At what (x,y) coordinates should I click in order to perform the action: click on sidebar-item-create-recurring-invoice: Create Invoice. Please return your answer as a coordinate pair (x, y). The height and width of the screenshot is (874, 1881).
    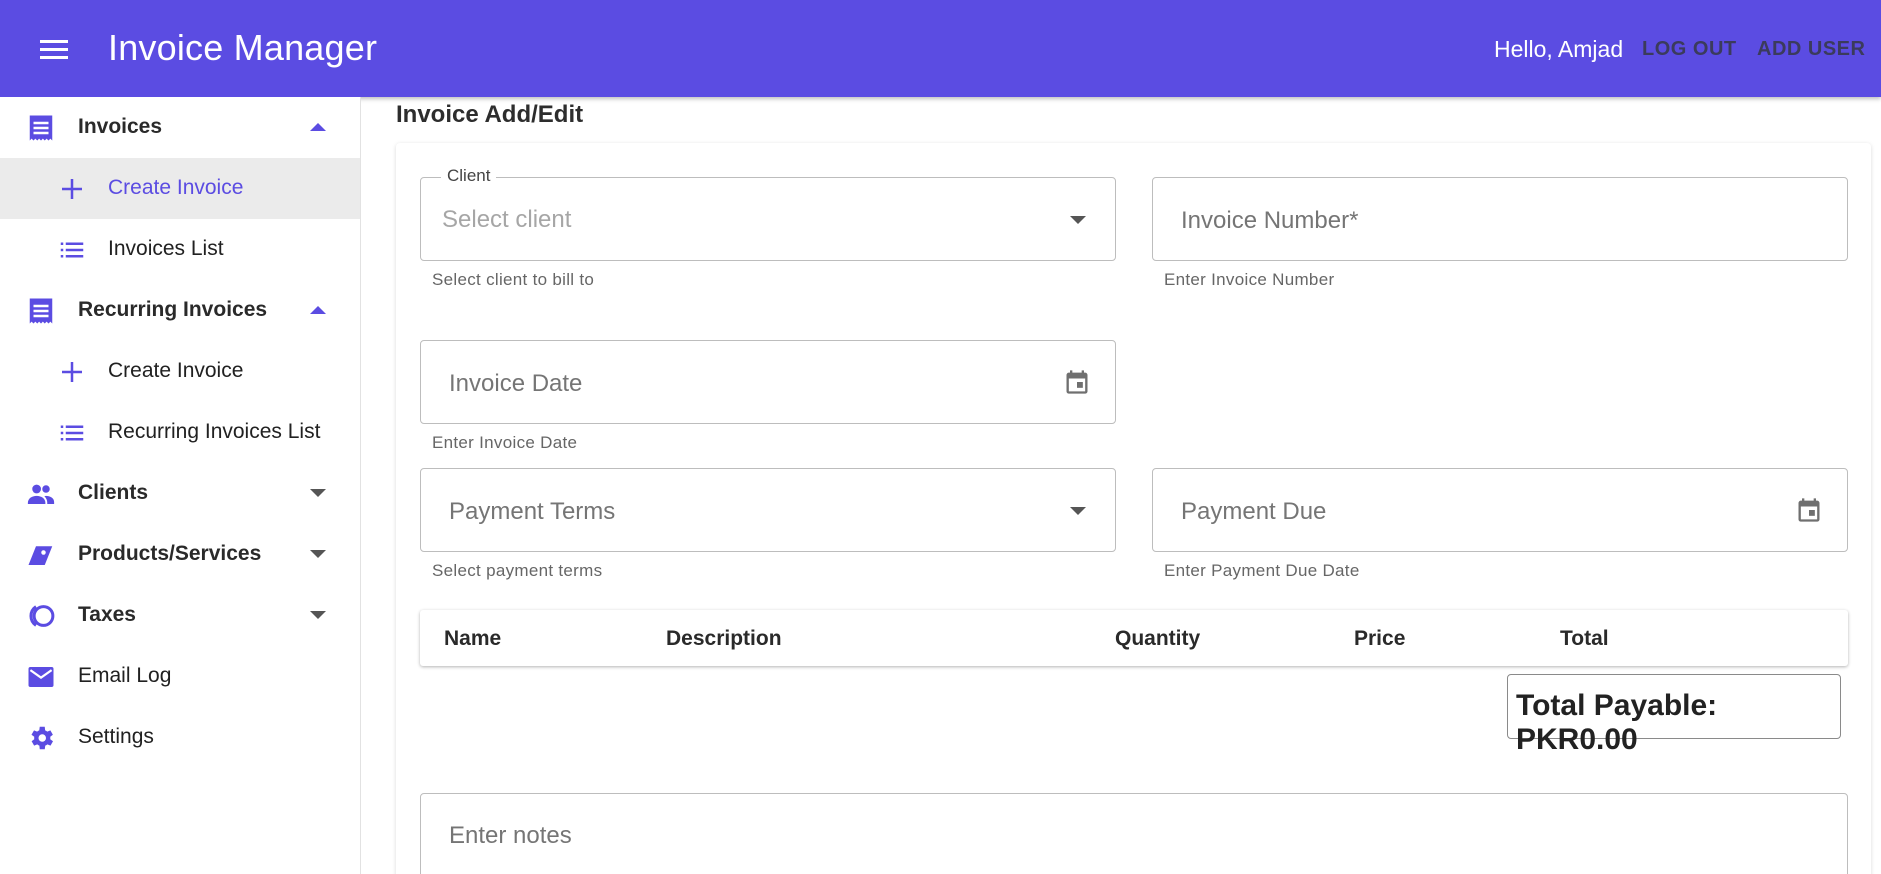
    Looking at the image, I should click on (180, 371).